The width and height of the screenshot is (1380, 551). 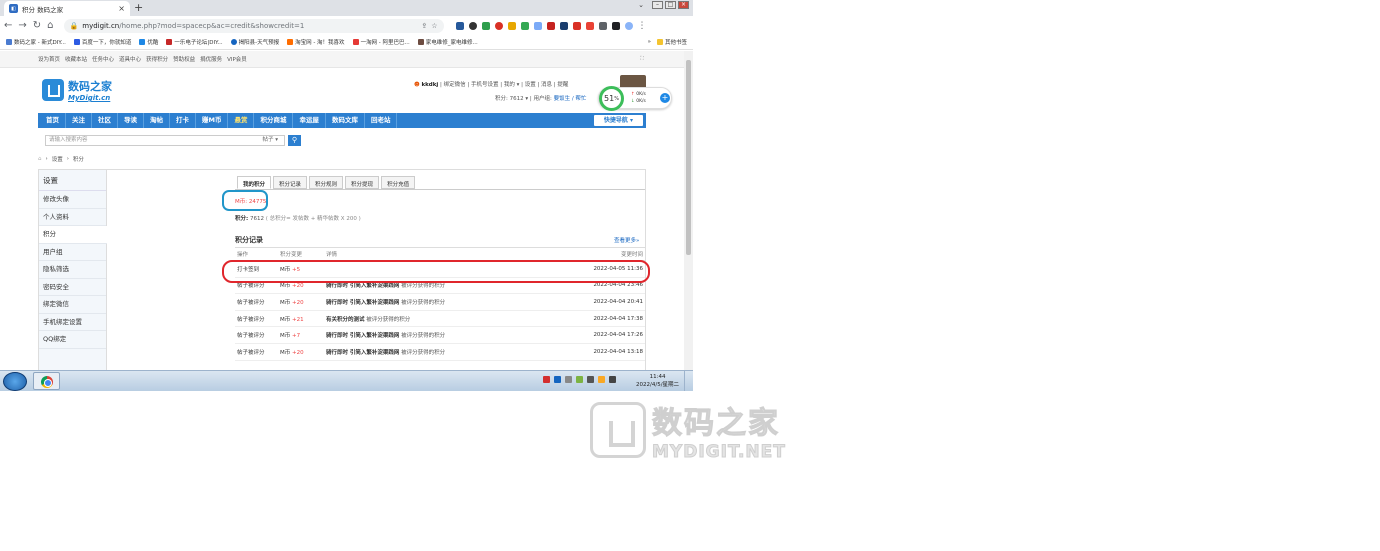 I want to click on show-desktop-button, so click(x=688, y=381).